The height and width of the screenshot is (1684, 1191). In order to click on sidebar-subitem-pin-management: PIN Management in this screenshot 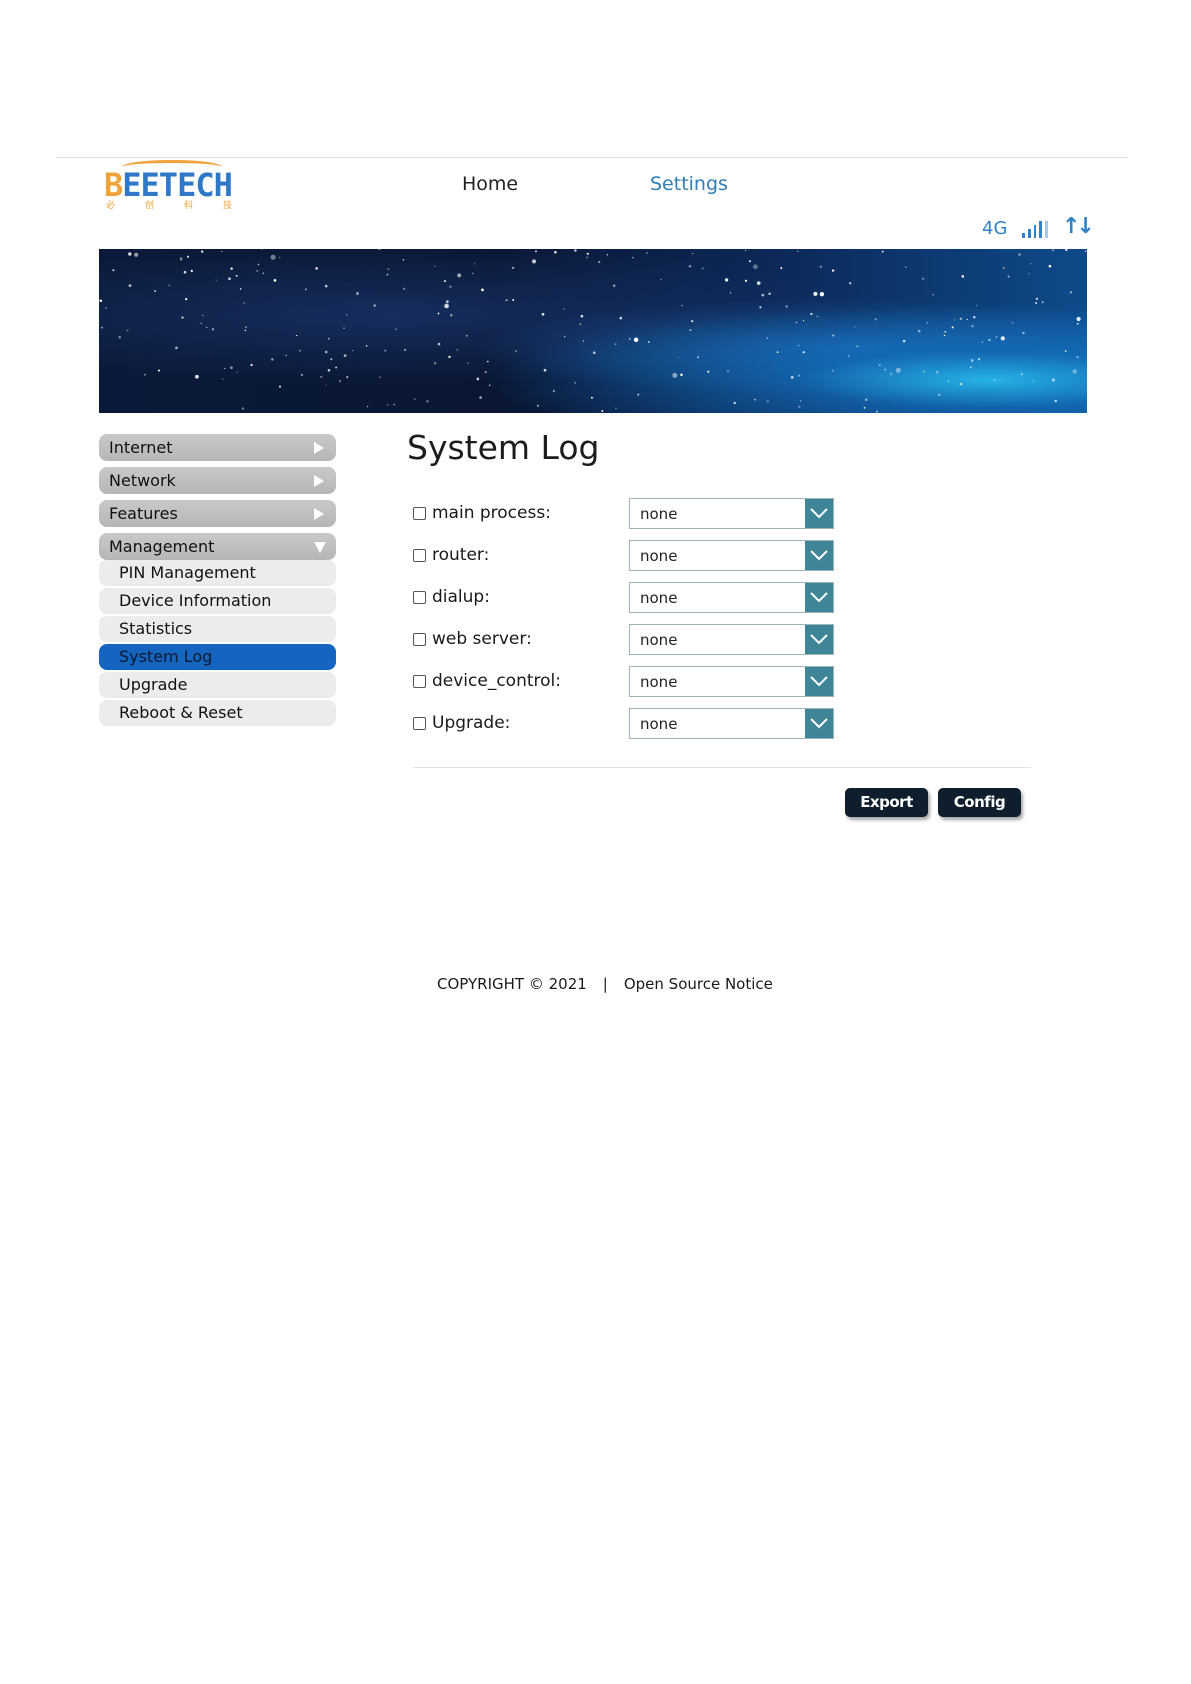, I will do `click(217, 573)`.